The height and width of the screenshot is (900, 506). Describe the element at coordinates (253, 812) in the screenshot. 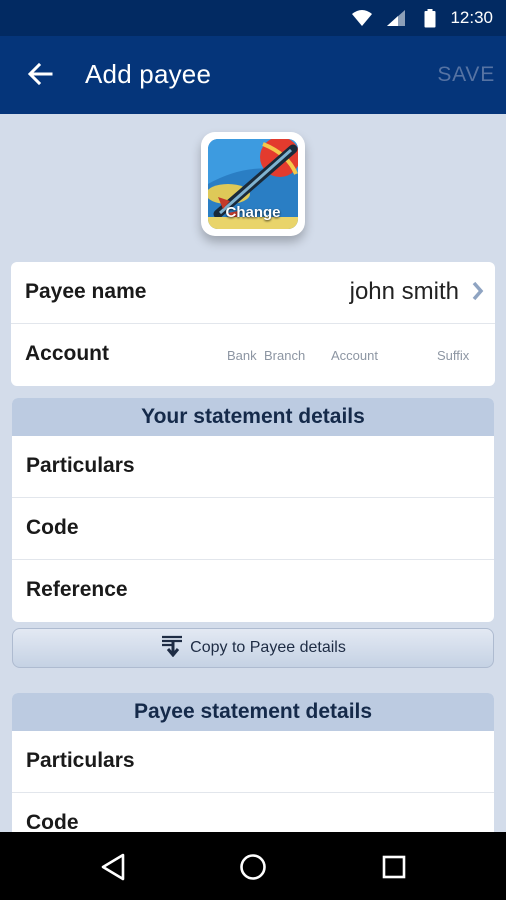

I see `payee-code-row: Code` at that location.